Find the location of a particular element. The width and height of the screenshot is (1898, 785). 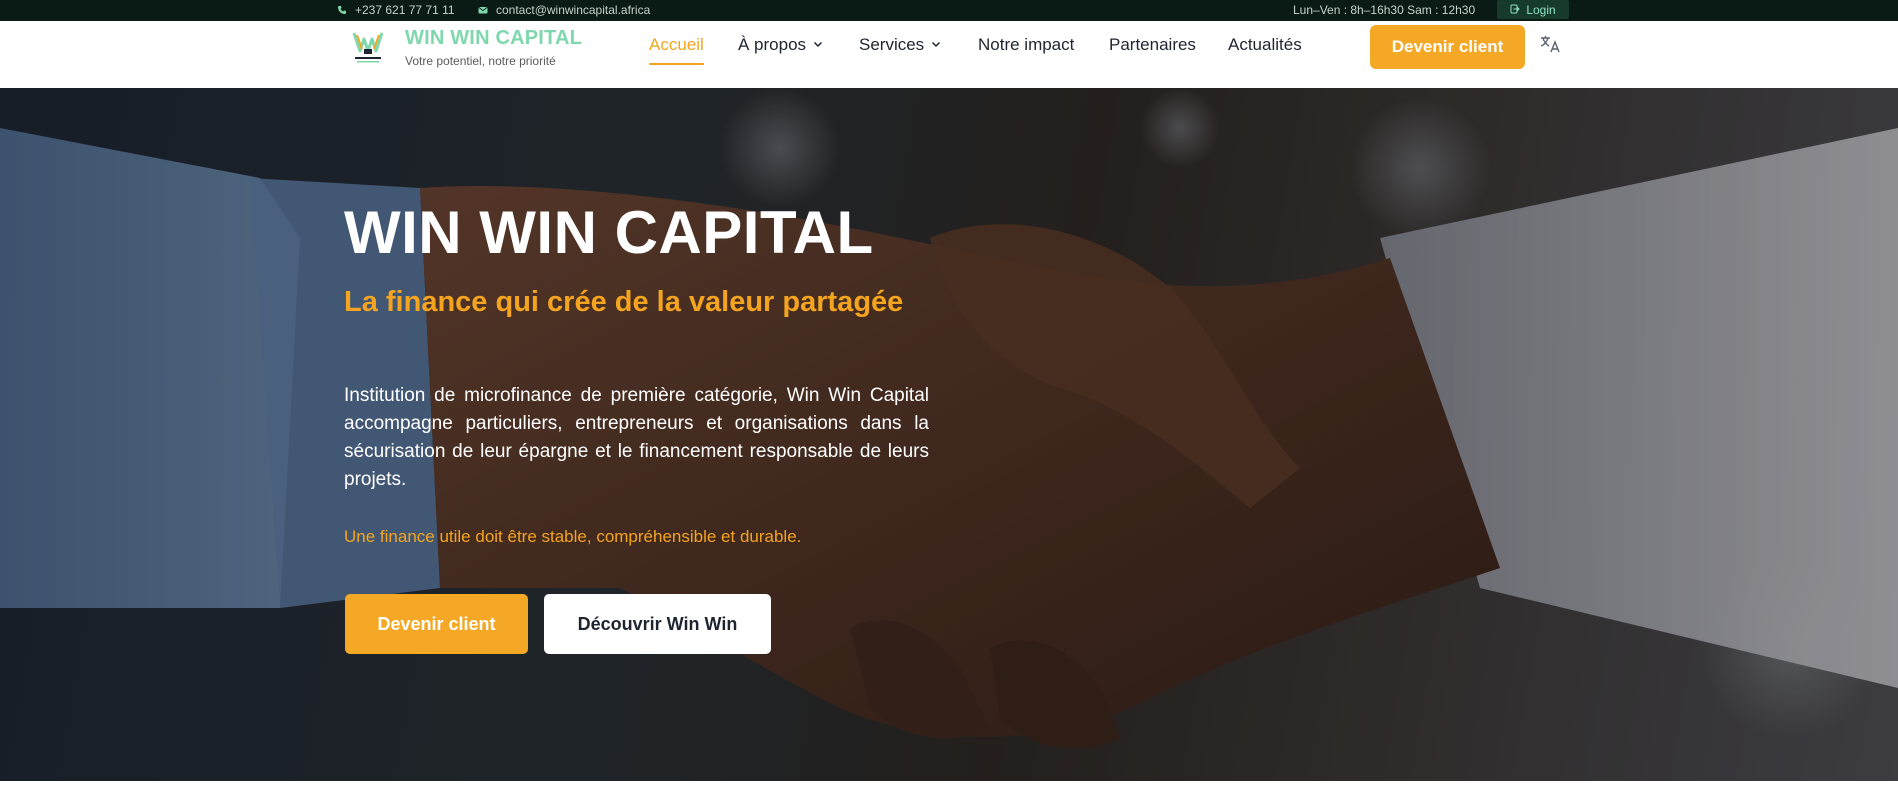

login-icon is located at coordinates (1515, 10).